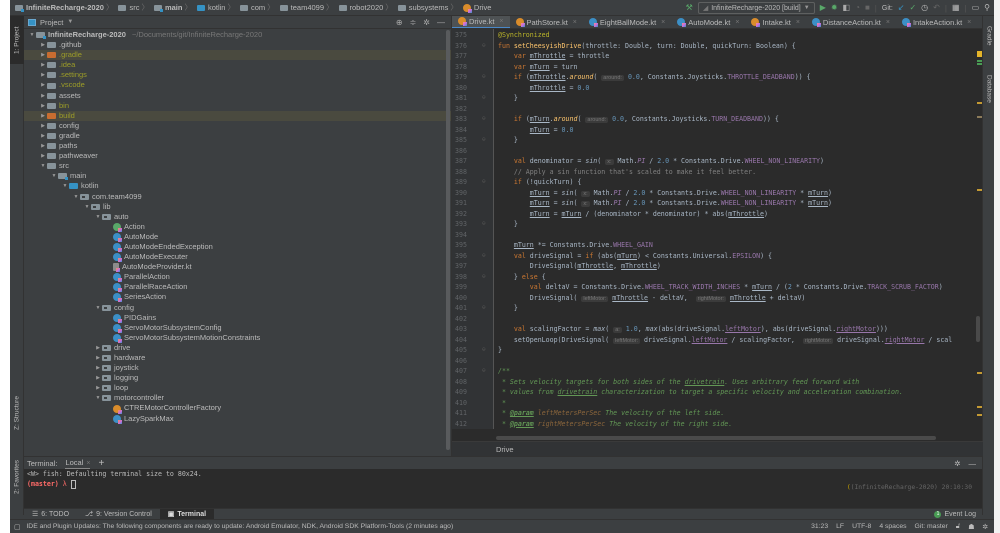 The image size is (1000, 533). I want to click on inspector-icon: ☗, so click(971, 527).